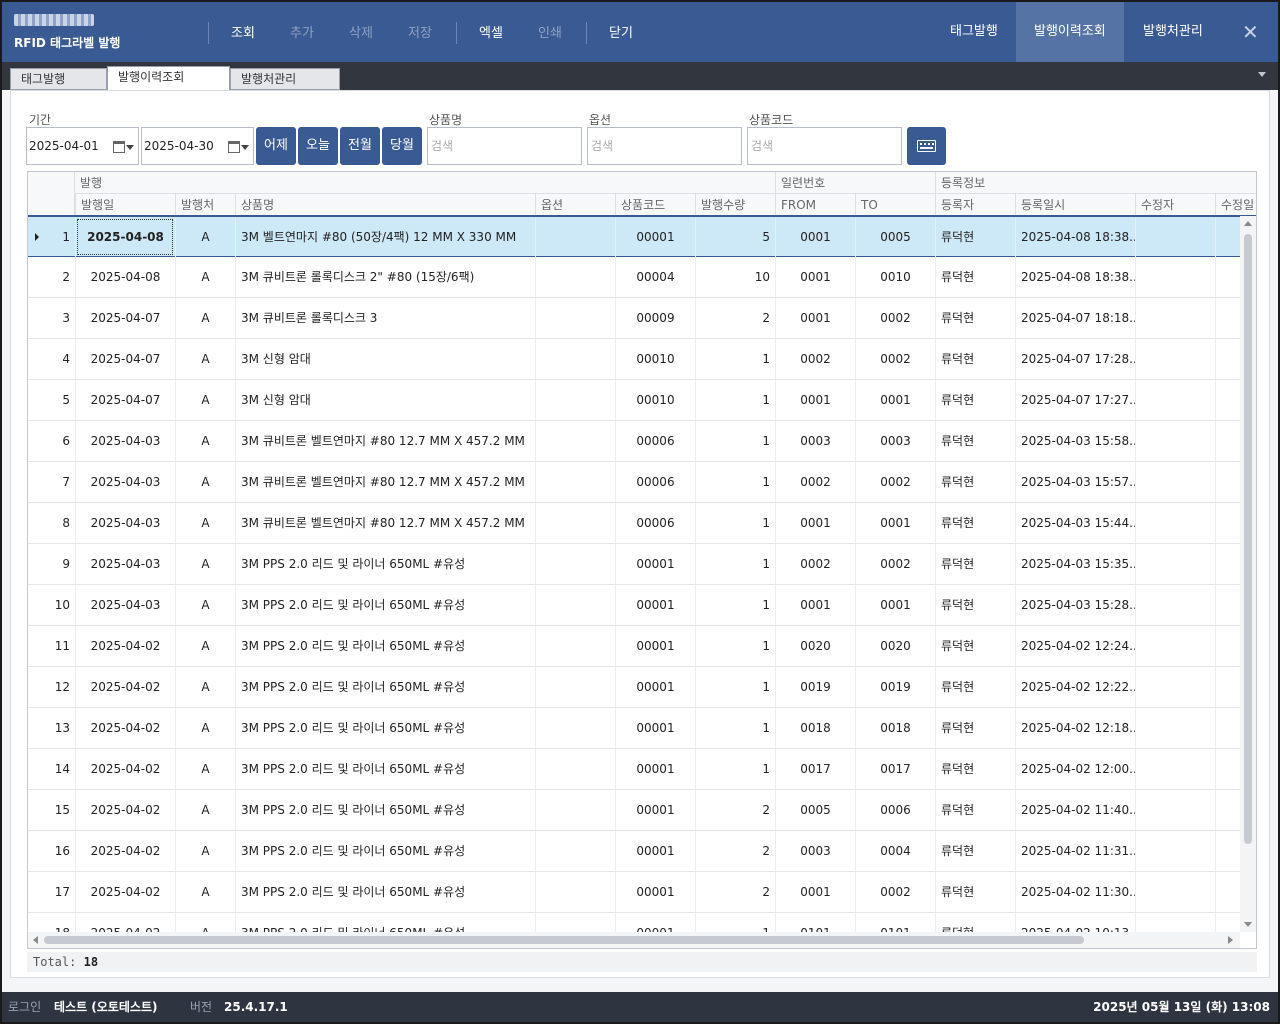  Describe the element at coordinates (385, 359) in the screenshot. I see `cell-product-name: 3M 신형 암대` at that location.